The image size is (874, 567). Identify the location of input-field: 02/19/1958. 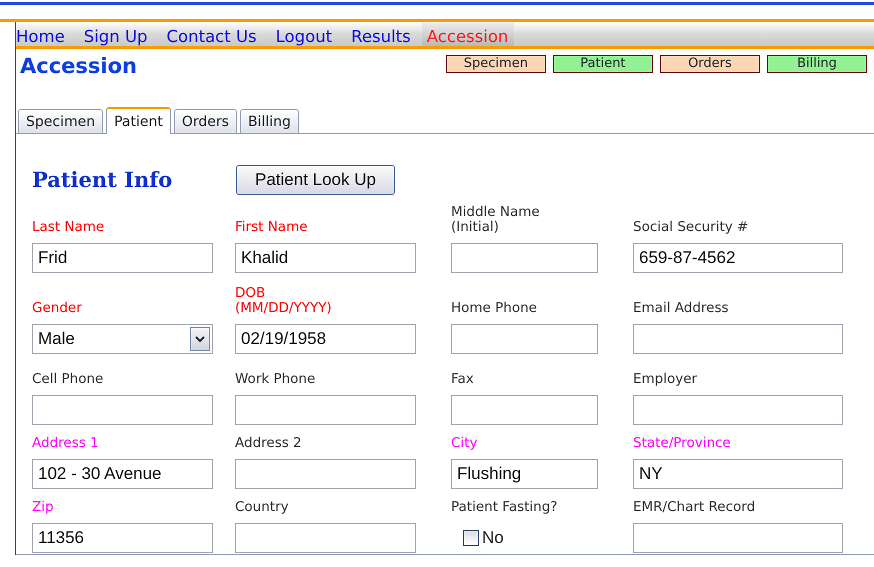
(325, 339).